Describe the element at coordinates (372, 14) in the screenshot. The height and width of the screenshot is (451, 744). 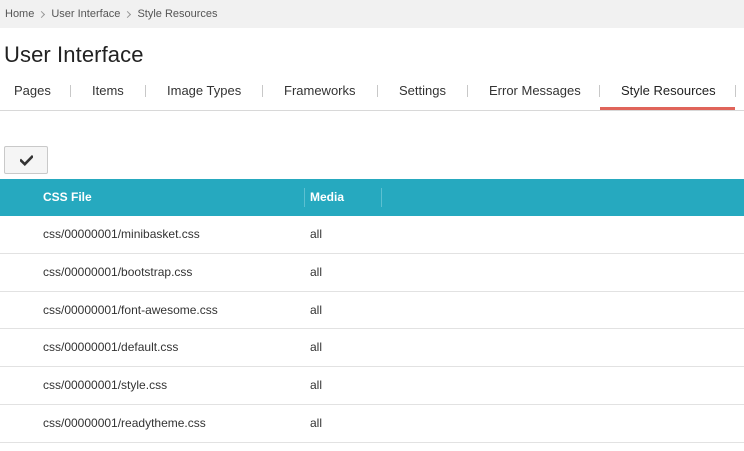
I see `breadcrumb: Home User Interface Style Resources` at that location.